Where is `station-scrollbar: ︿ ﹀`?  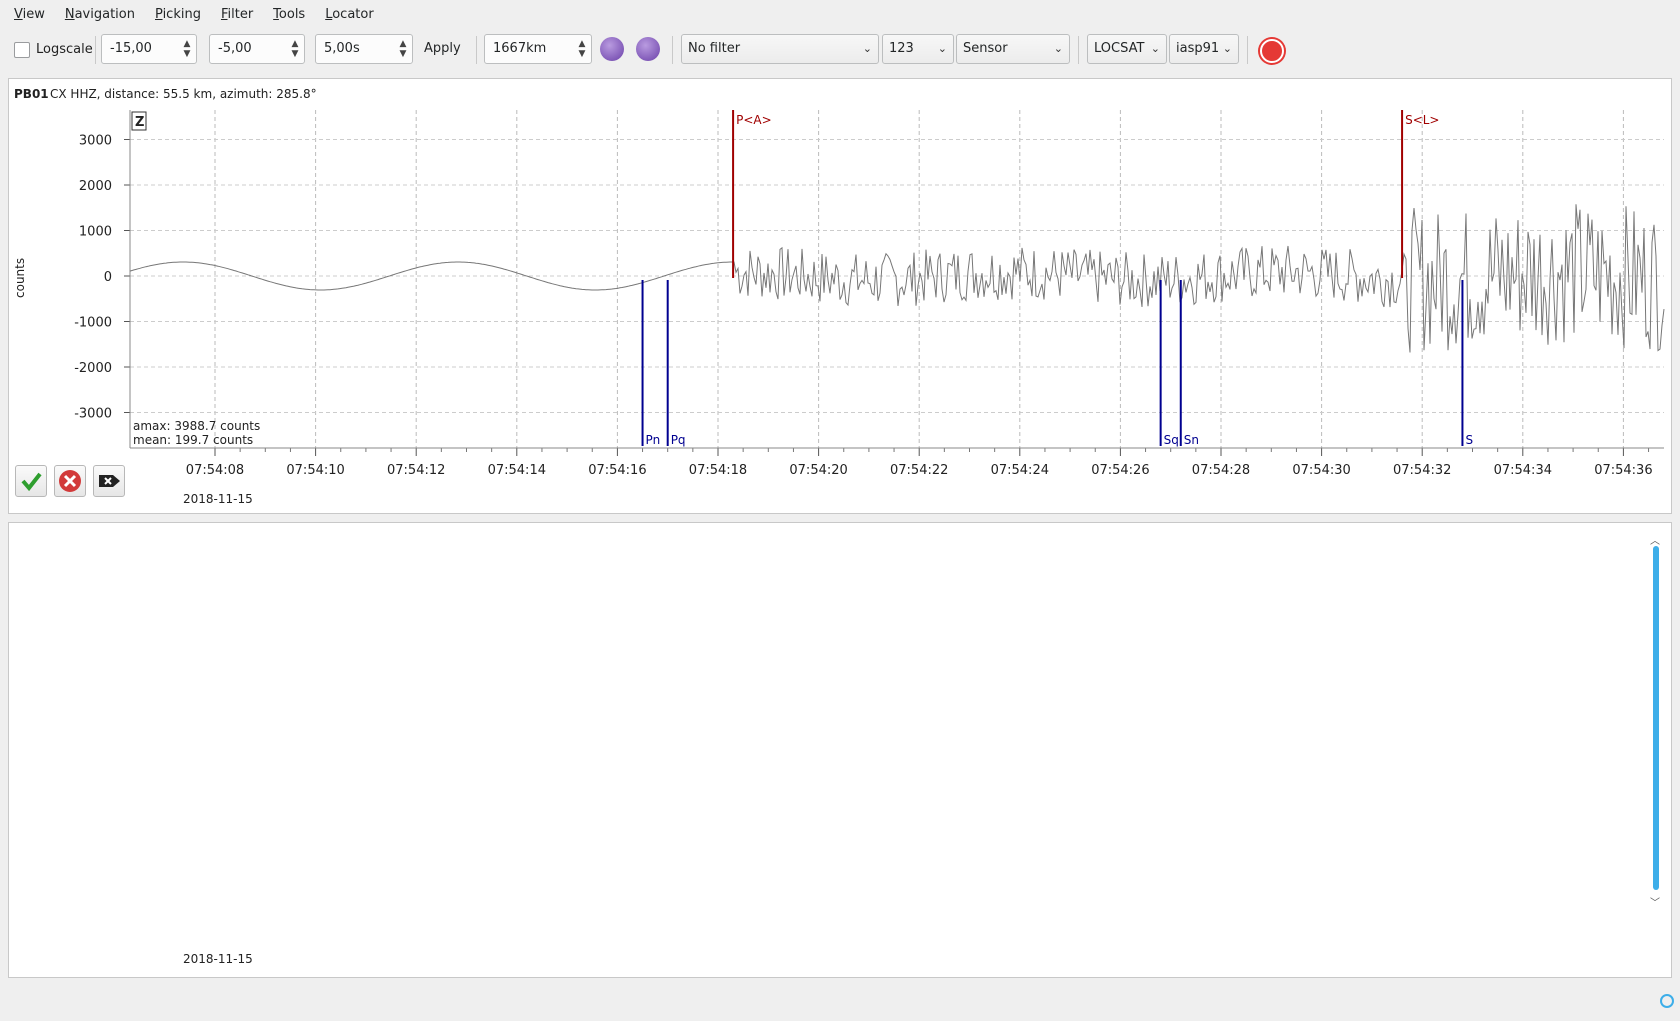
station-scrollbar: ︿ ﹀ is located at coordinates (1656, 722).